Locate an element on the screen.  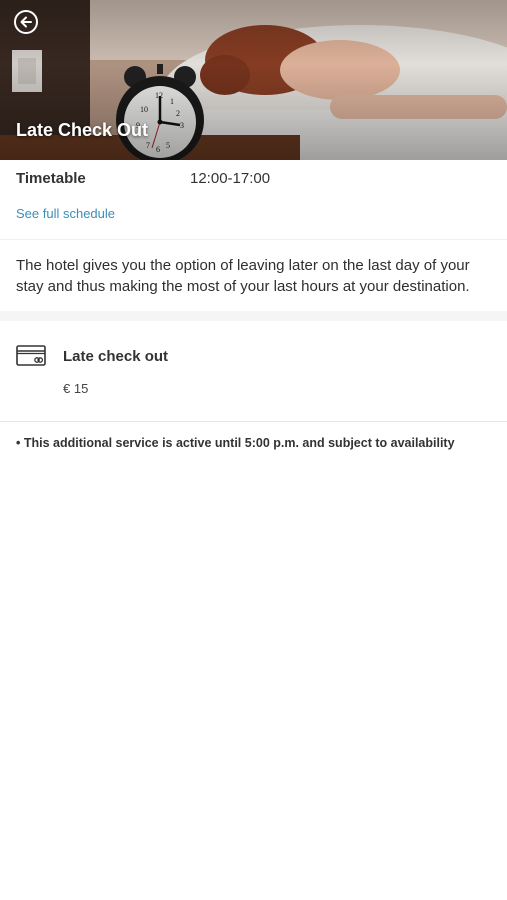
credit-card-icon is located at coordinates (31, 355).